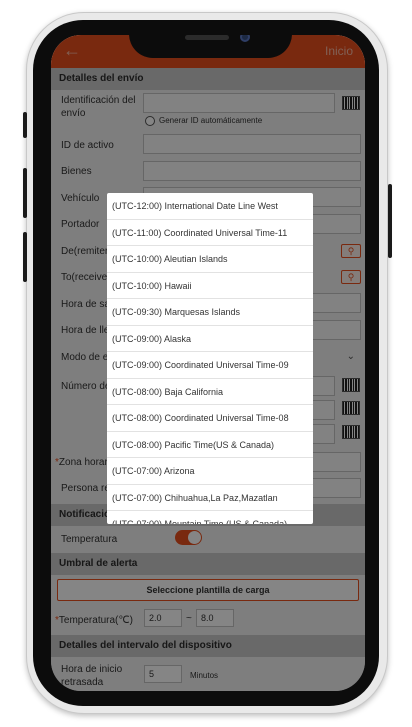 This screenshot has width=412, height=727. What do you see at coordinates (210, 471) in the screenshot?
I see `timezone-option: (UTC-07:00) Arizona` at bounding box center [210, 471].